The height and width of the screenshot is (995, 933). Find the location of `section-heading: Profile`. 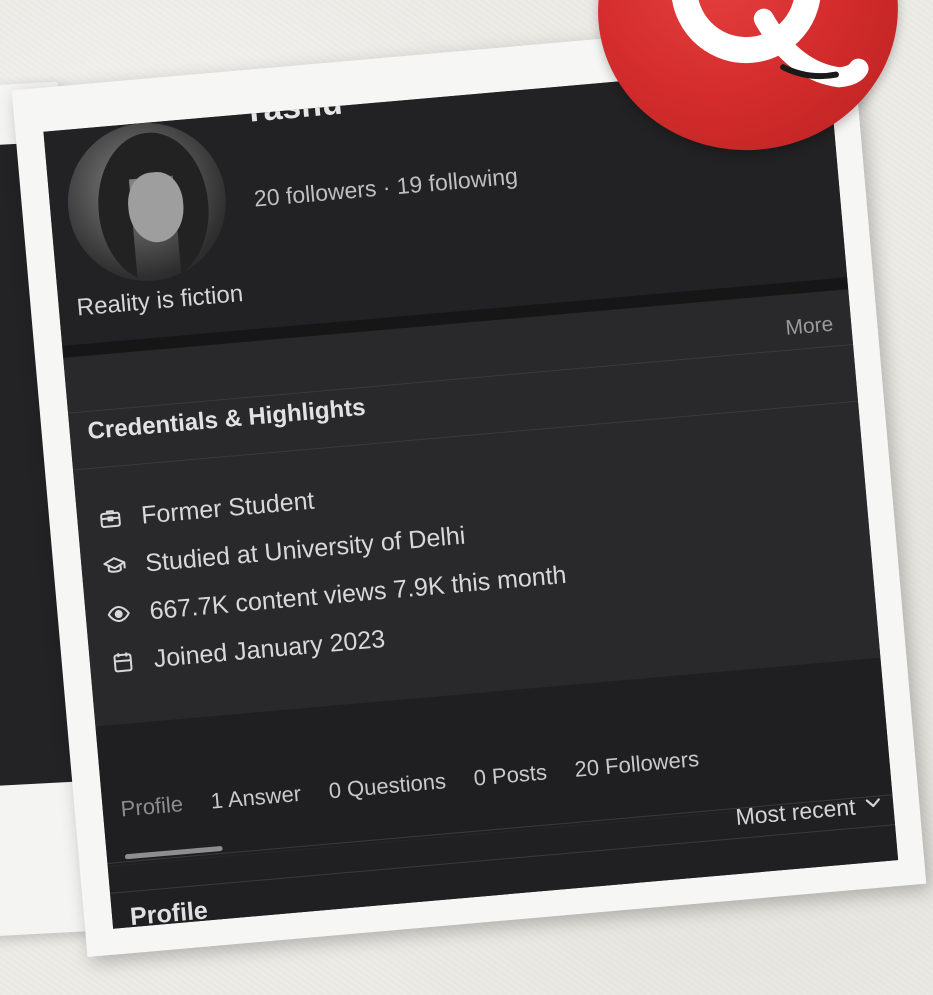

section-heading: Profile is located at coordinates (168, 912).